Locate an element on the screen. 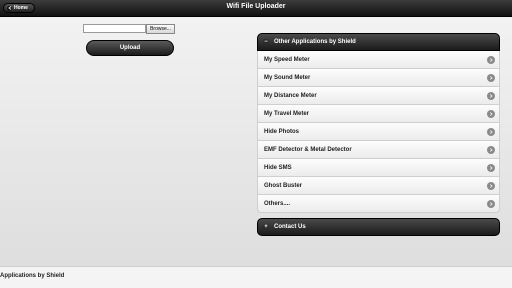 The height and width of the screenshot is (288, 512). contact-collapsible: + Contact Us is located at coordinates (378, 227).